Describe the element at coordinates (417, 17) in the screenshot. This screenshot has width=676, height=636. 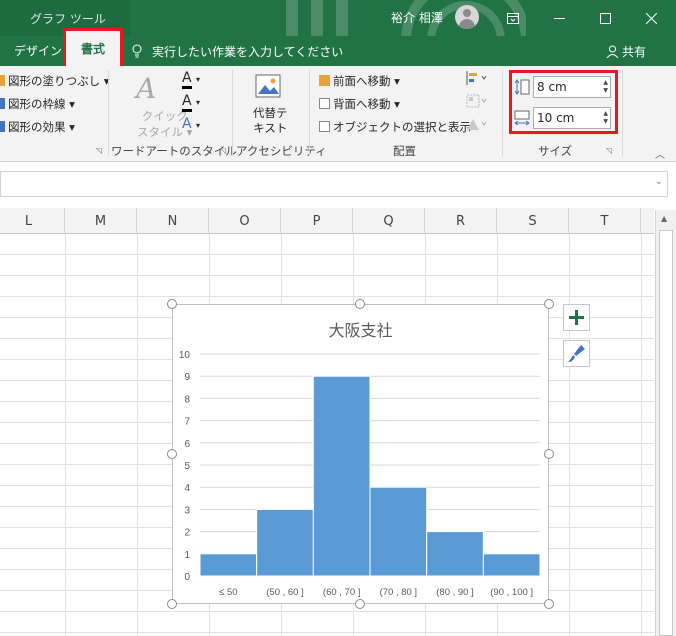
I see `user-name: 裕介 相澤` at that location.